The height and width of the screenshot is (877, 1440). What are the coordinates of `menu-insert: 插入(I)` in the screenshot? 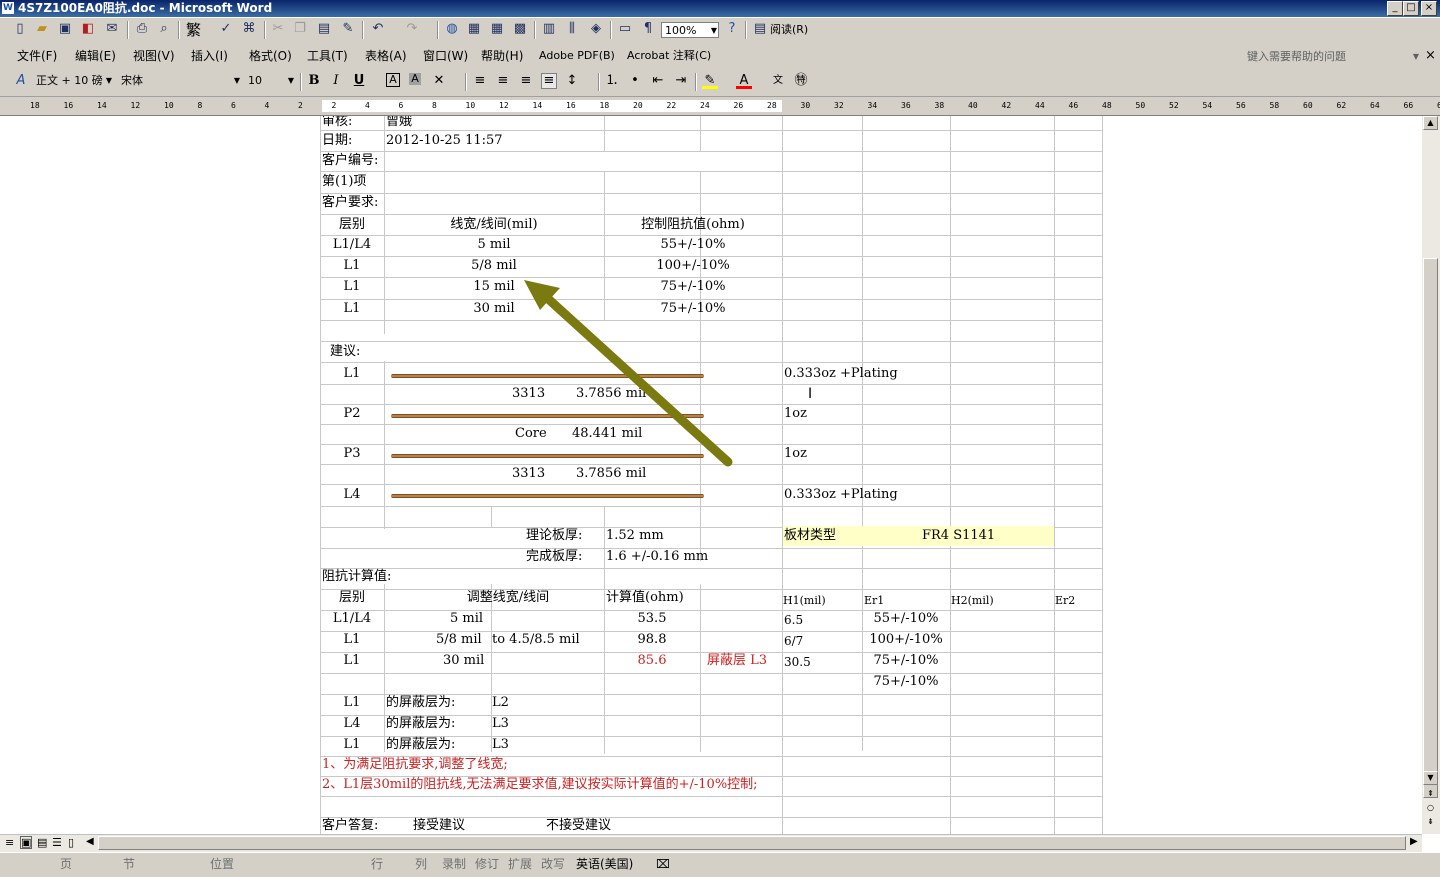 It's located at (209, 56).